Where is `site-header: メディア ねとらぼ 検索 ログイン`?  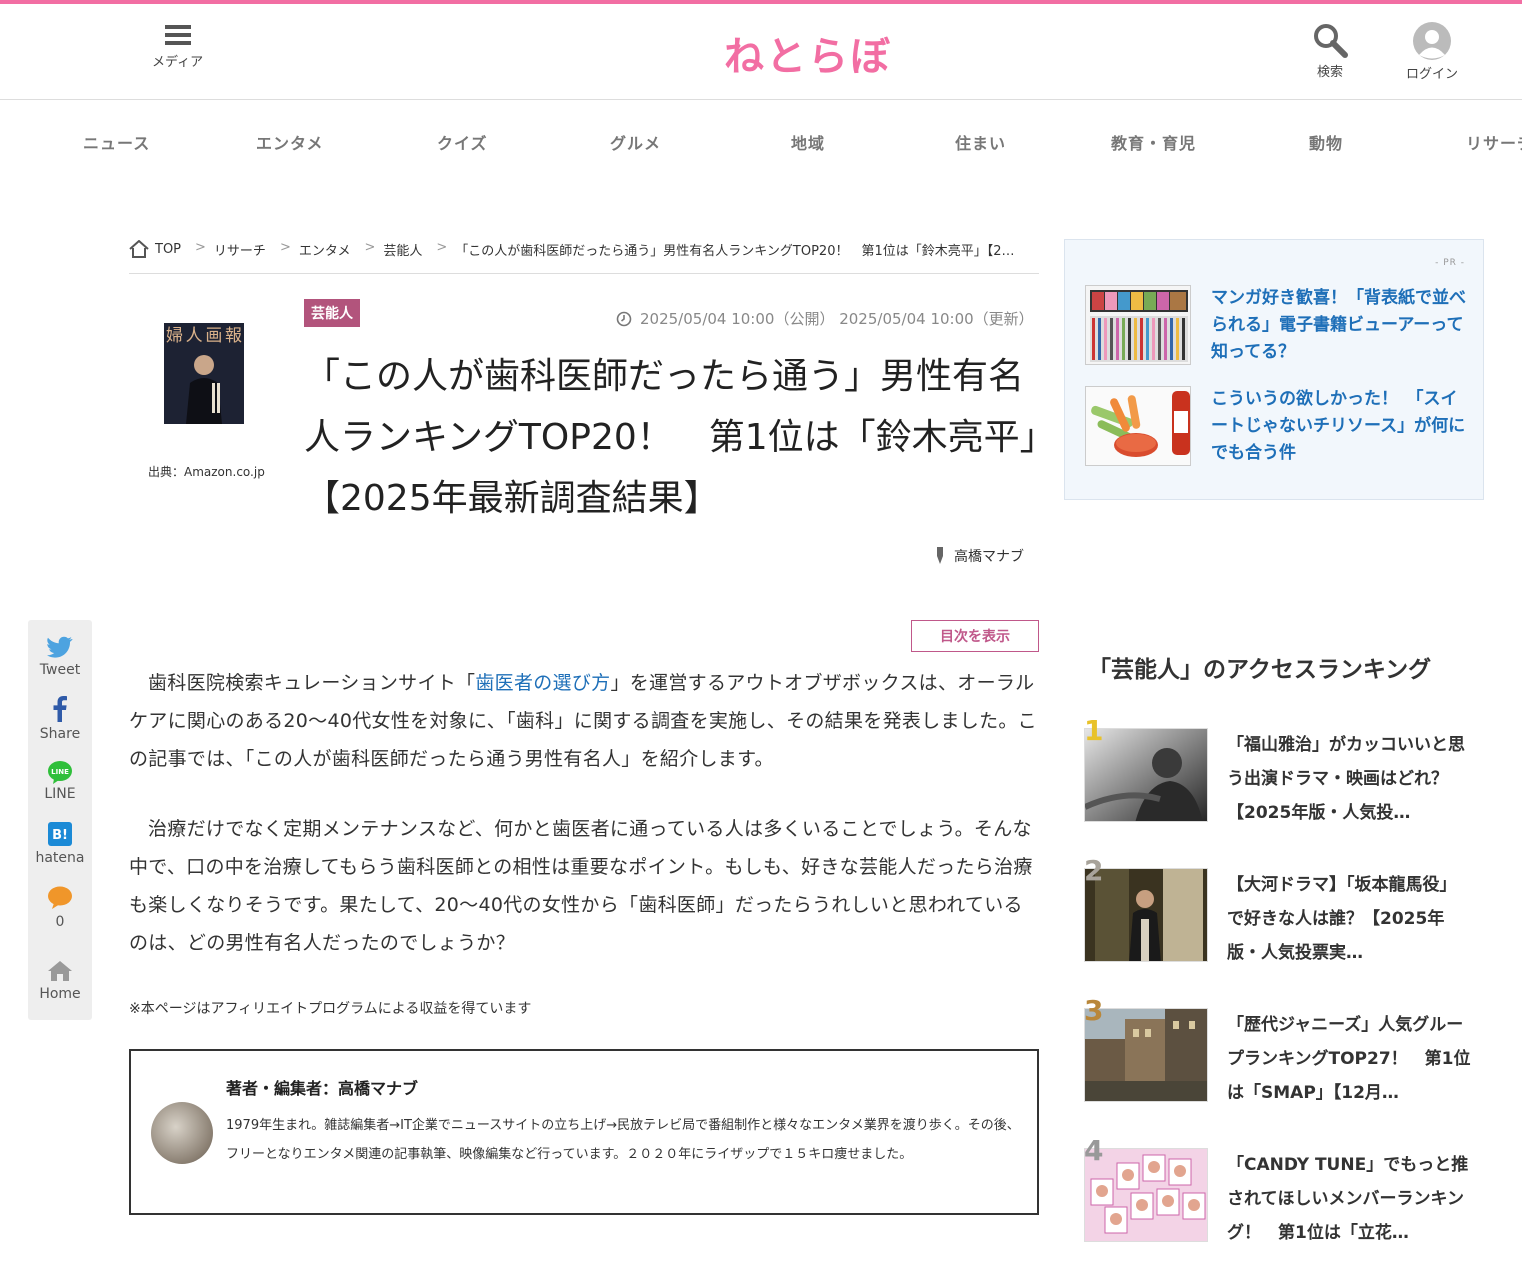 site-header: メディア ねとらぼ 検索 ログイン is located at coordinates (761, 52).